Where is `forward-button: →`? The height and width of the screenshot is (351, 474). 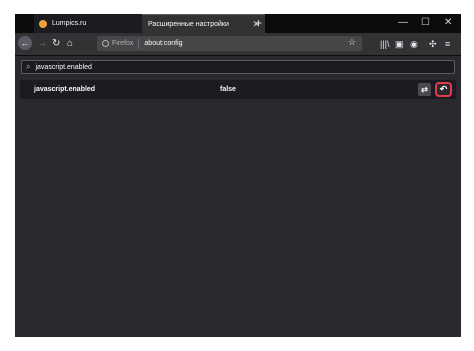 forward-button: → is located at coordinates (42, 44).